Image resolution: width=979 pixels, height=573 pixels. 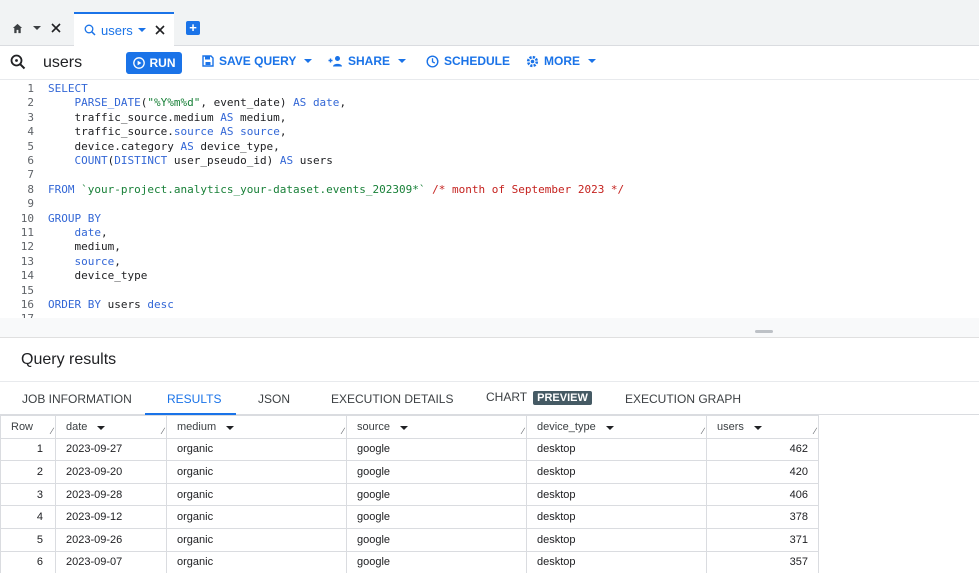 I want to click on schedule-button: SCHEDULE, so click(x=468, y=61).